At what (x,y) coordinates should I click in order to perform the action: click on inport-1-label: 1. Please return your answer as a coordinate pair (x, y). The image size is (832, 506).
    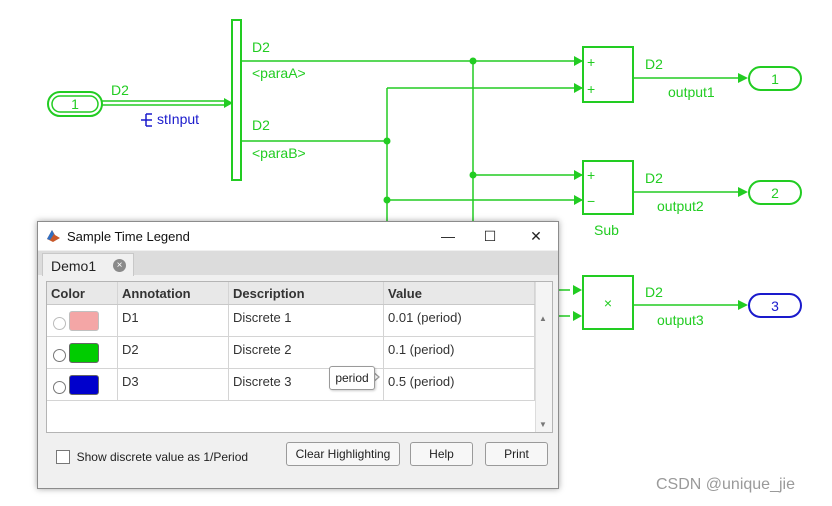
    Looking at the image, I should click on (75, 104).